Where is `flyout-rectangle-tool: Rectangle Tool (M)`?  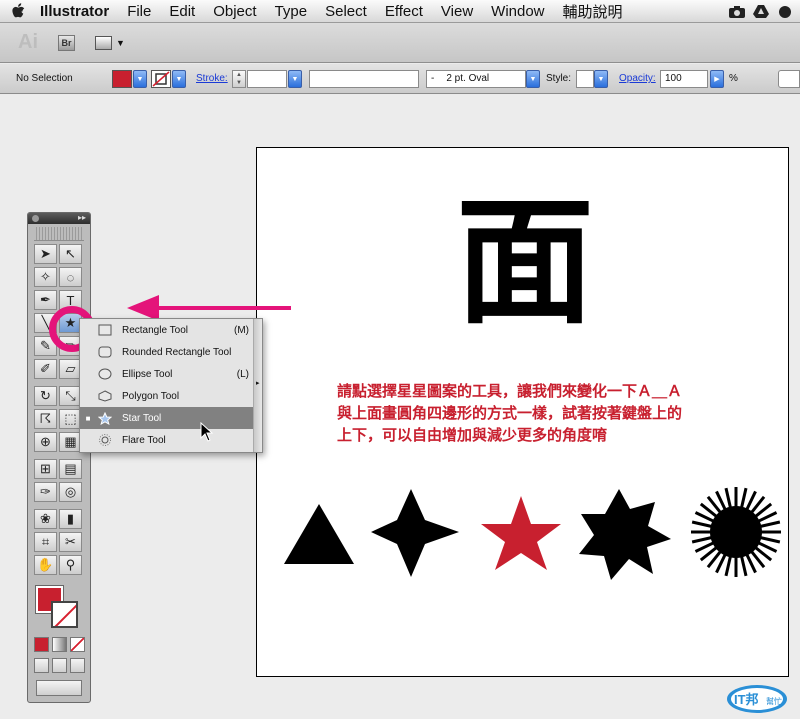 flyout-rectangle-tool: Rectangle Tool (M) is located at coordinates (167, 330).